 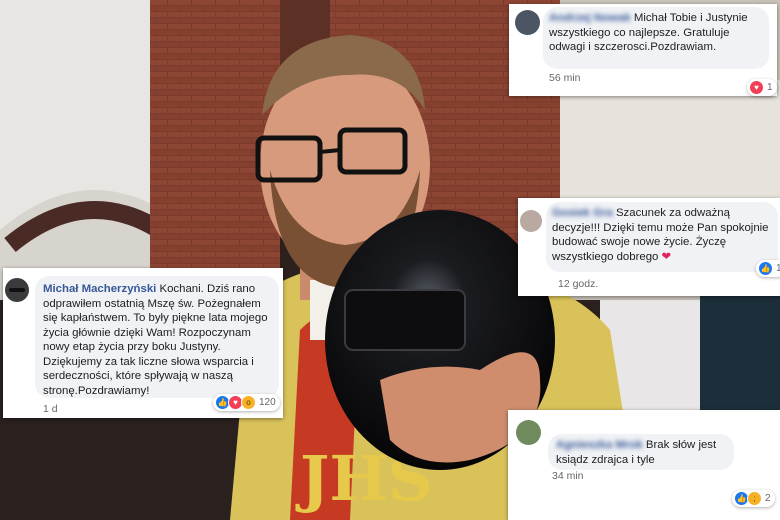 What do you see at coordinates (578, 284) in the screenshot?
I see `comment-time: 12 godz.` at bounding box center [578, 284].